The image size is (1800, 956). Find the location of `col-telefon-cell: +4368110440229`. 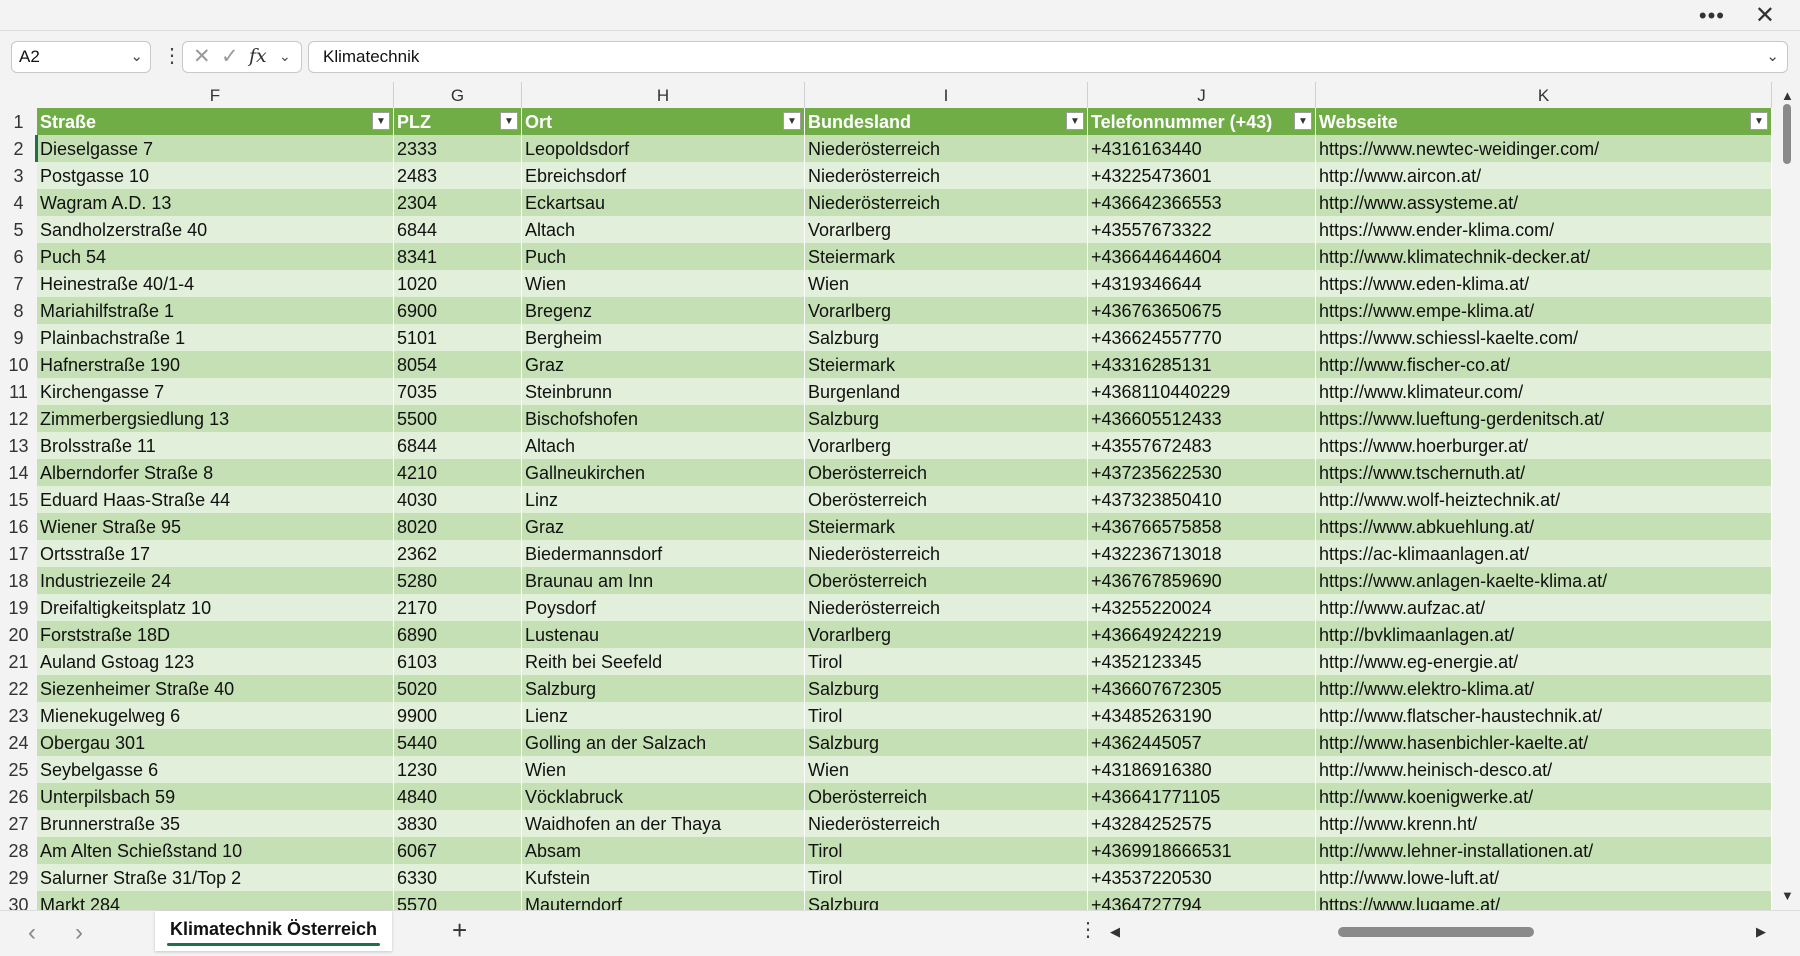

col-telefon-cell: +4368110440229 is located at coordinates (1202, 391).